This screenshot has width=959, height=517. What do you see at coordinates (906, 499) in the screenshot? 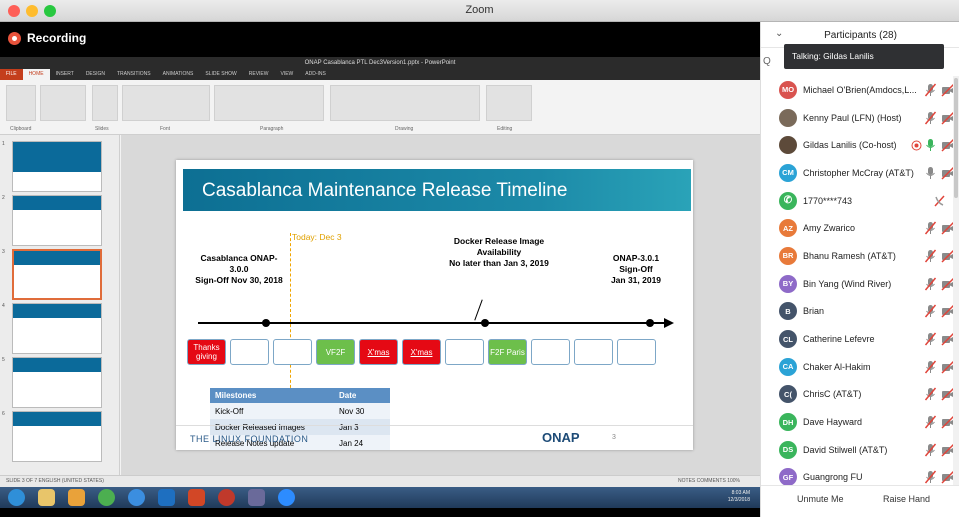
I see `raise-hand-button: Raise Hand` at bounding box center [906, 499].